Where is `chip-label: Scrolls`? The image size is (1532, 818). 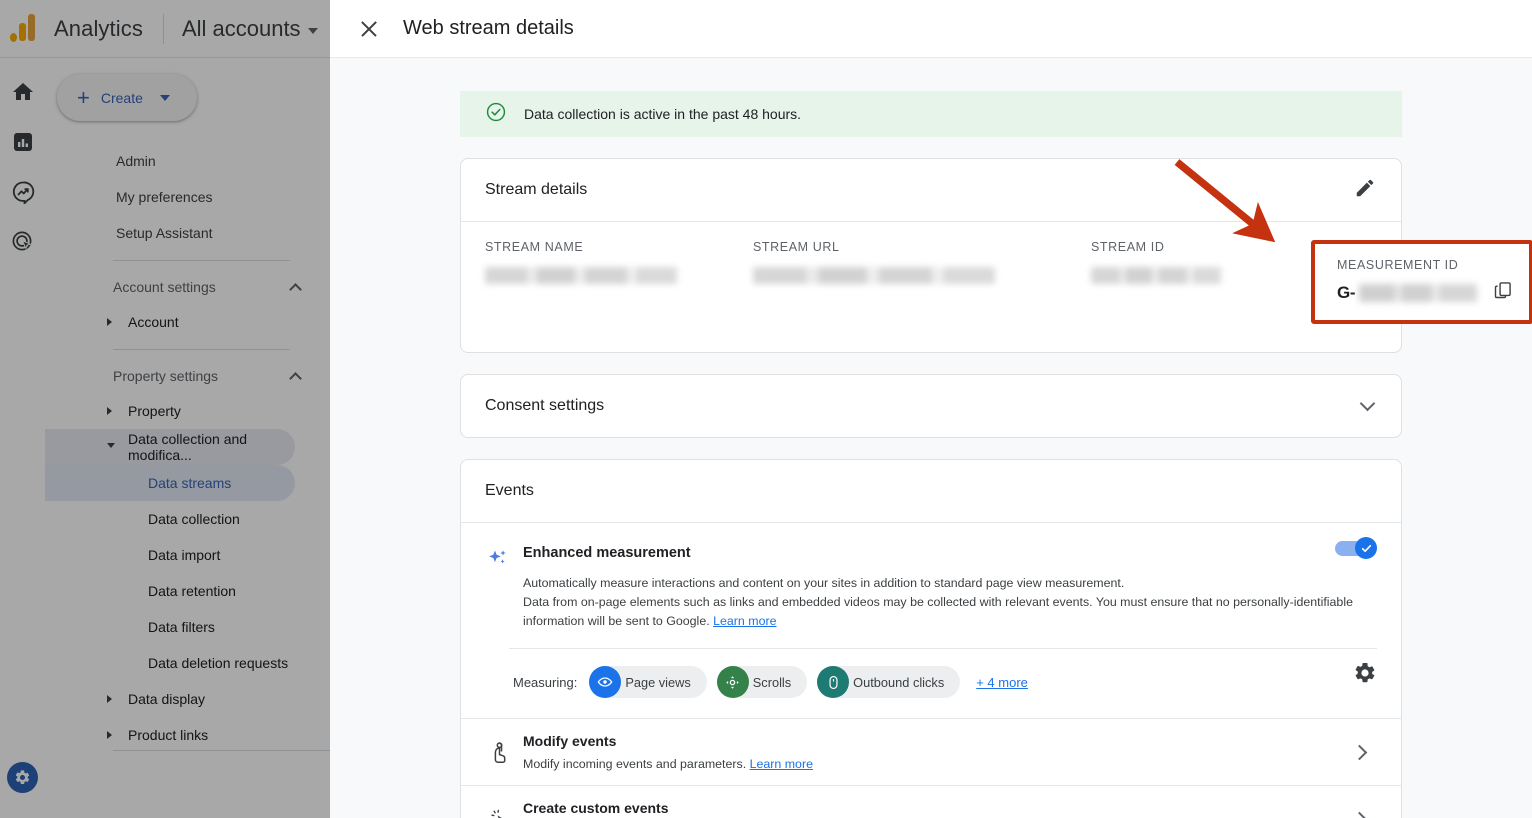 chip-label: Scrolls is located at coordinates (772, 682).